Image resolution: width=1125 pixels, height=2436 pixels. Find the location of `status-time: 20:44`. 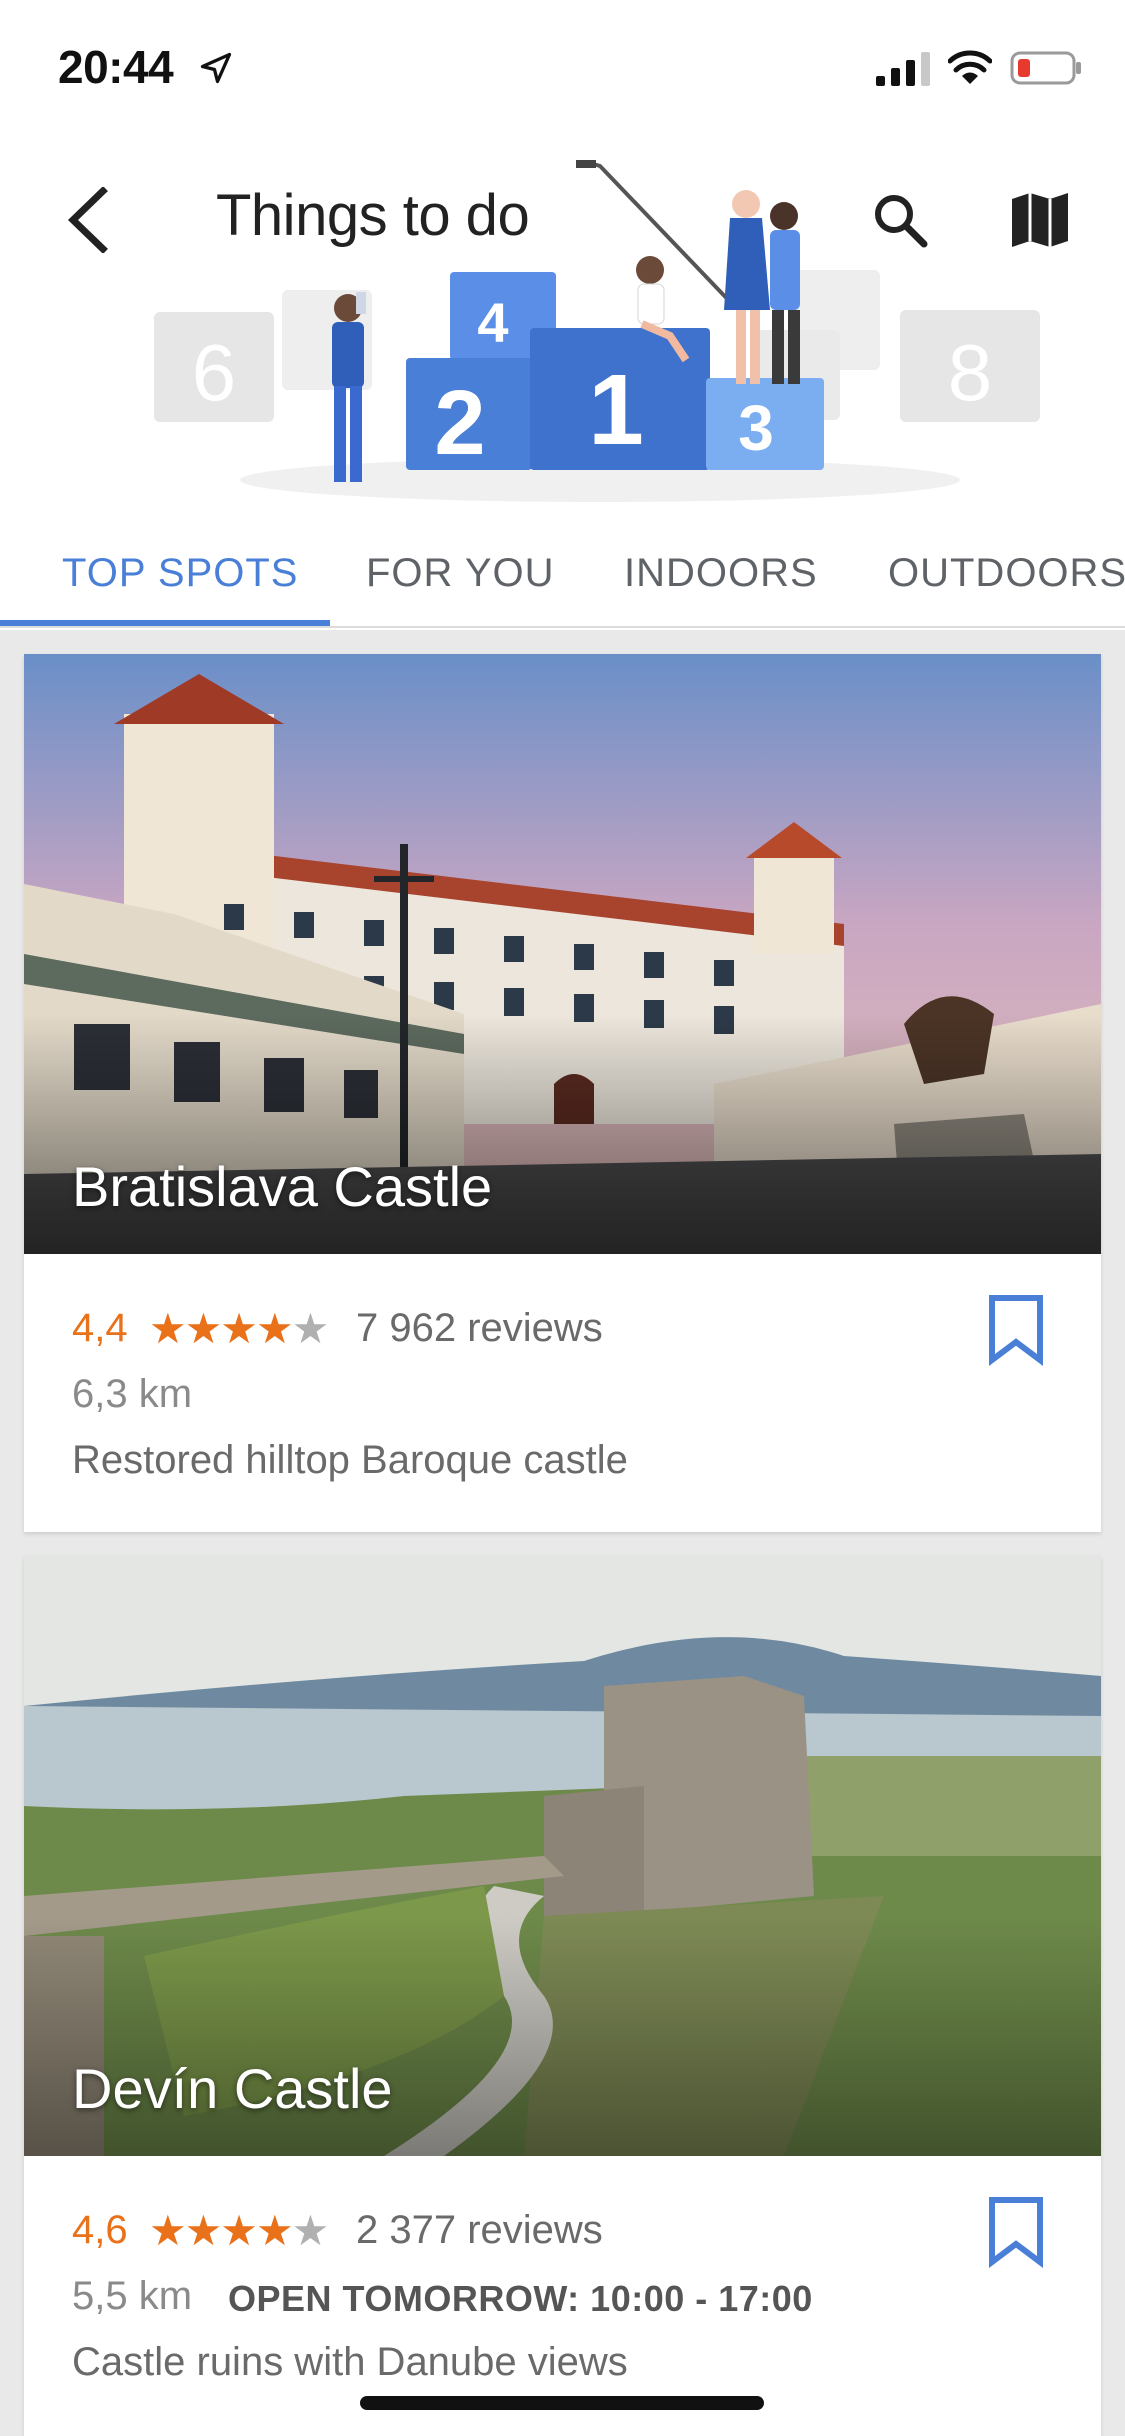

status-time: 20:44 is located at coordinates (116, 67).